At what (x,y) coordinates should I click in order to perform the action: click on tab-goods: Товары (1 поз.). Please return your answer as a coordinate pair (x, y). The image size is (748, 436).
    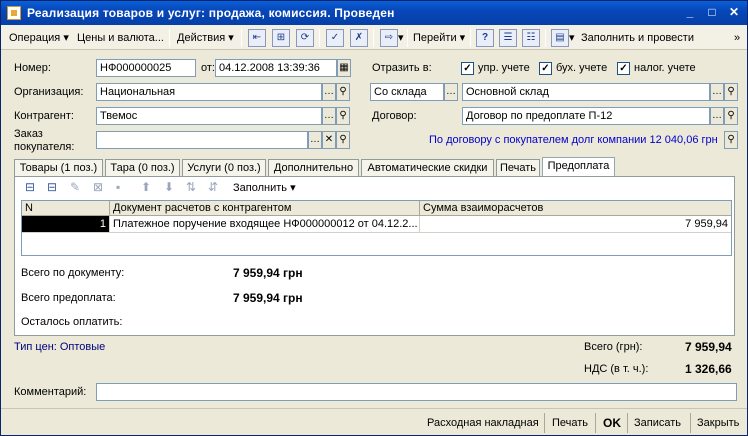
    Looking at the image, I should click on (58, 168).